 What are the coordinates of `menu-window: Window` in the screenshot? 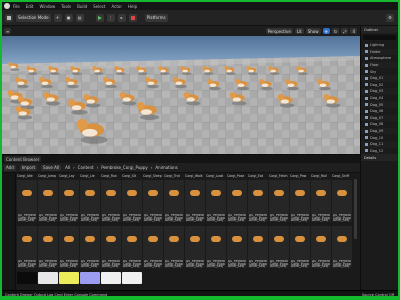 It's located at (47, 6).